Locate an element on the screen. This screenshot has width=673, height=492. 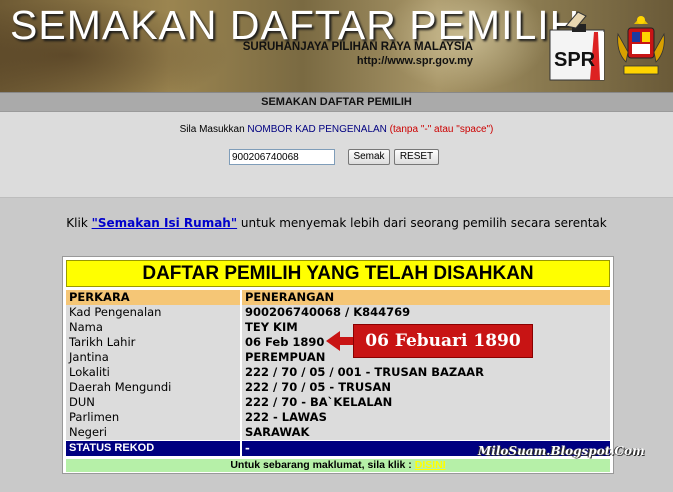
reset-button: RESET is located at coordinates (416, 157).